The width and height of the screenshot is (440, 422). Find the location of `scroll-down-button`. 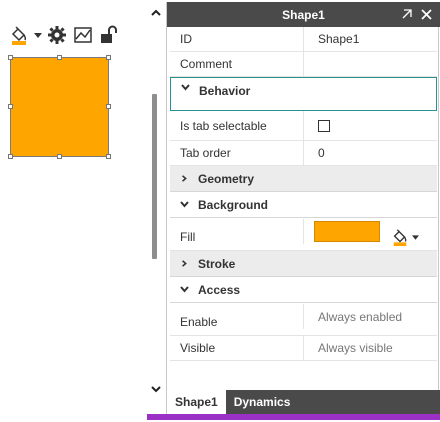

scroll-down-button is located at coordinates (156, 389).